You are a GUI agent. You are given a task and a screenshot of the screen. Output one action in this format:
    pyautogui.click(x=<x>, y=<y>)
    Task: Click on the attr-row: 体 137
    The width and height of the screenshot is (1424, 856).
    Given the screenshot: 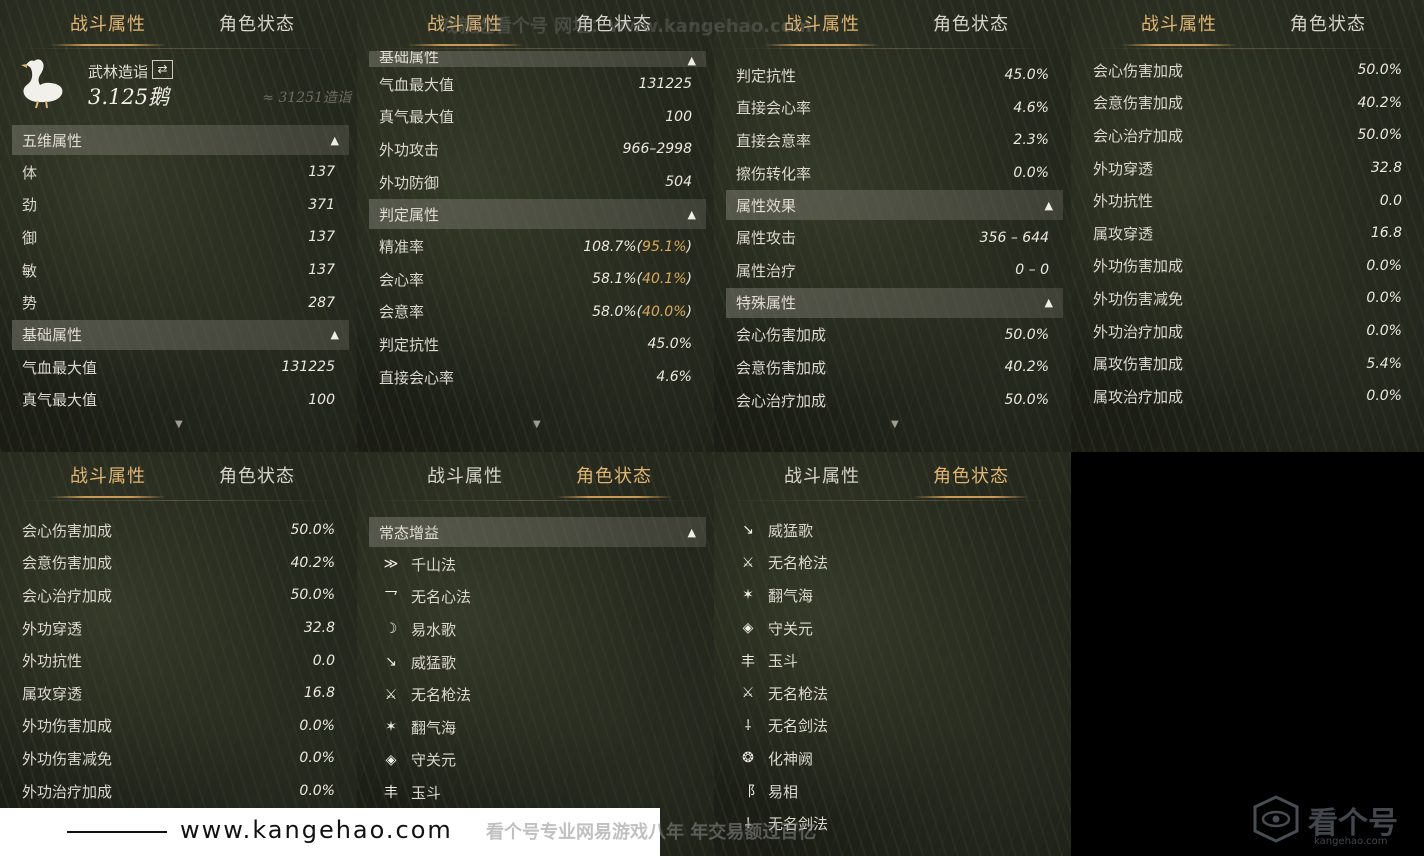 What is the action you would take?
    pyautogui.click(x=180, y=172)
    